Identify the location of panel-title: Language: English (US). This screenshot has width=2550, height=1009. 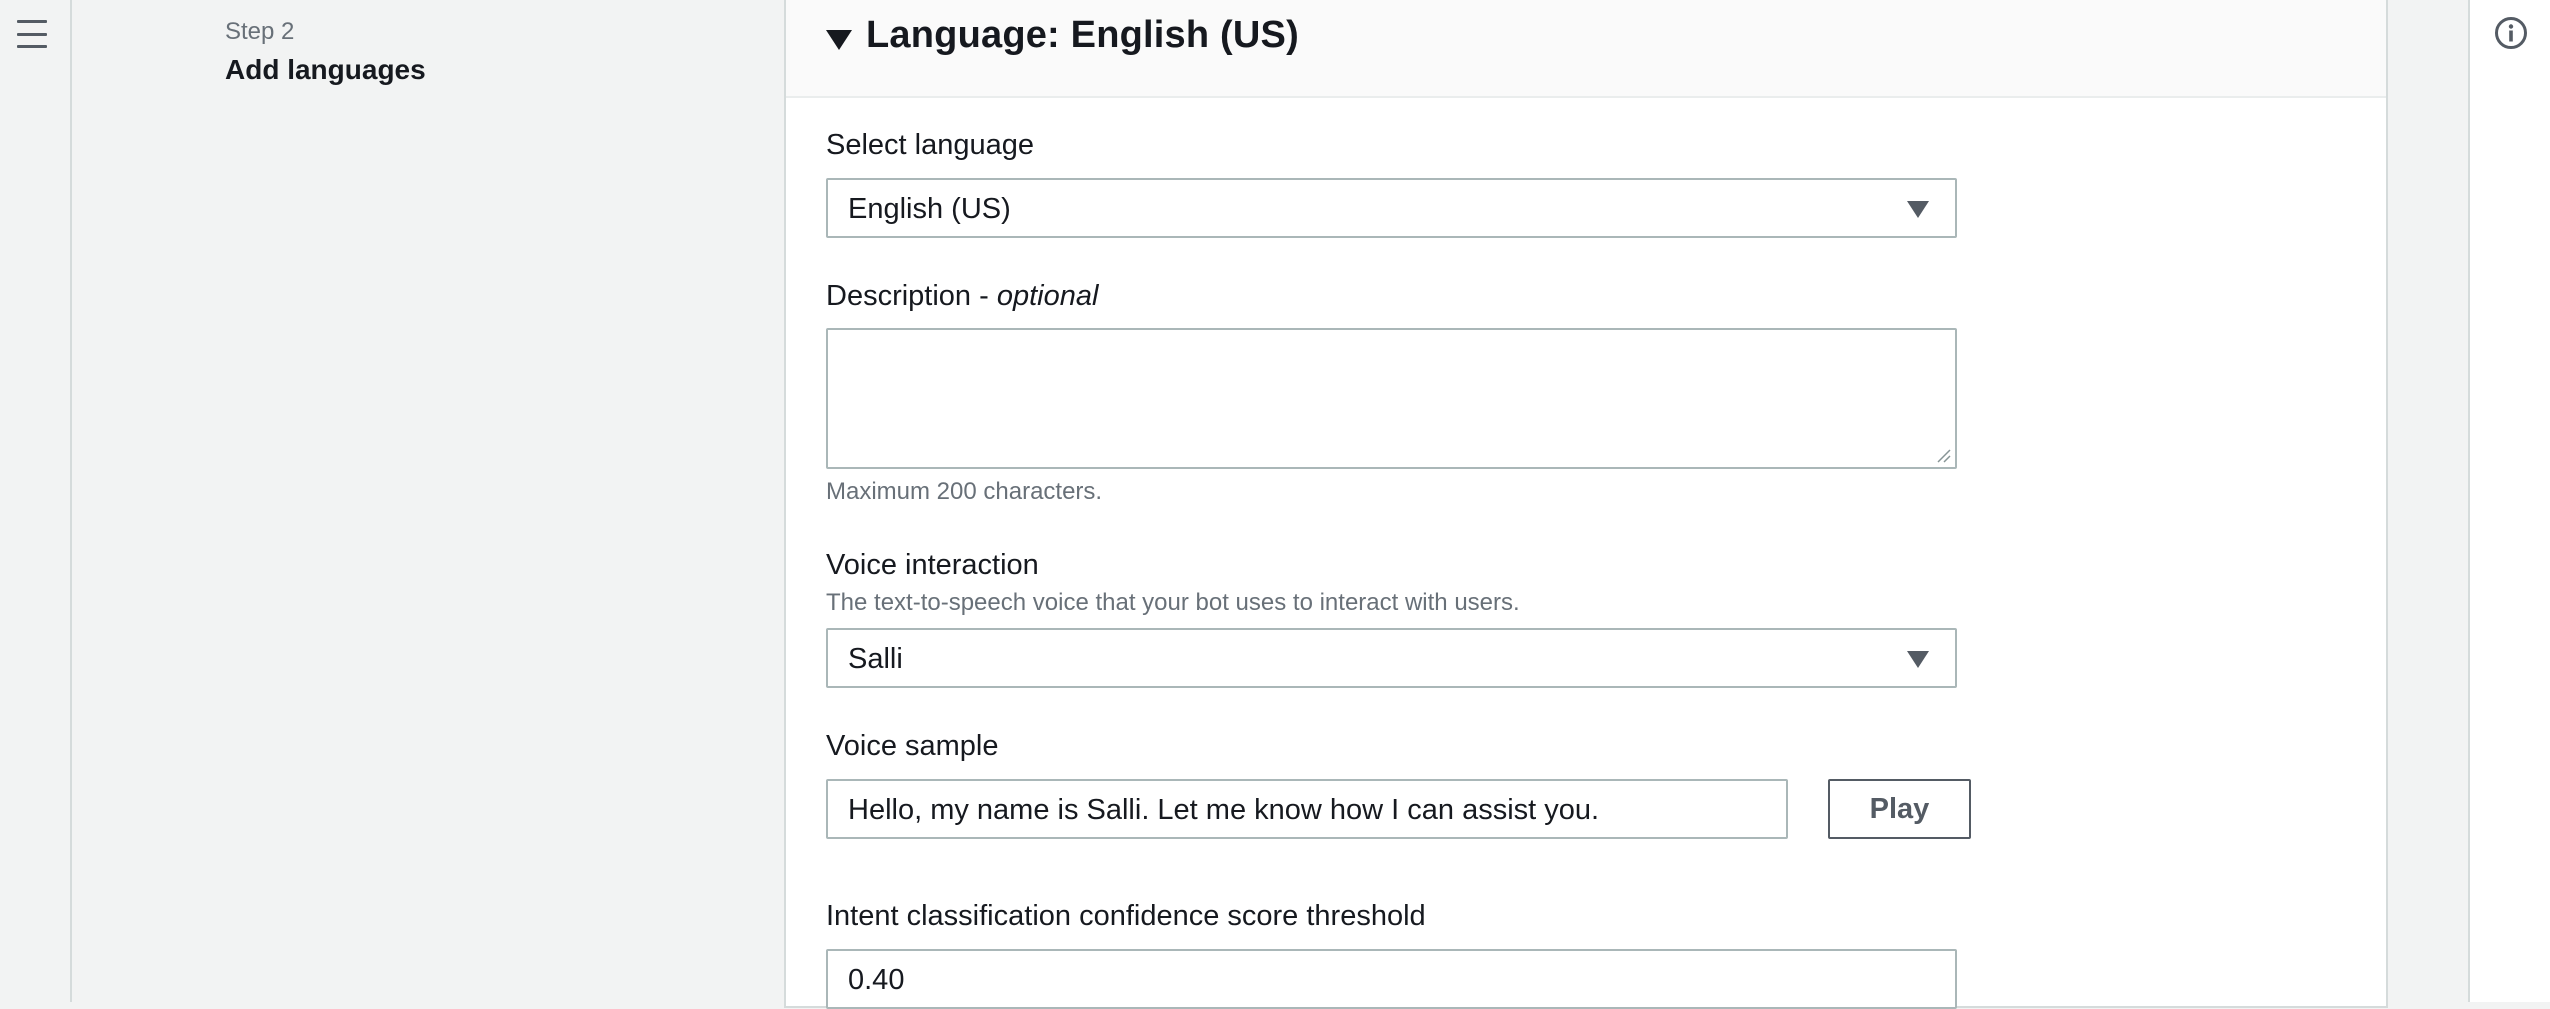
(1082, 35).